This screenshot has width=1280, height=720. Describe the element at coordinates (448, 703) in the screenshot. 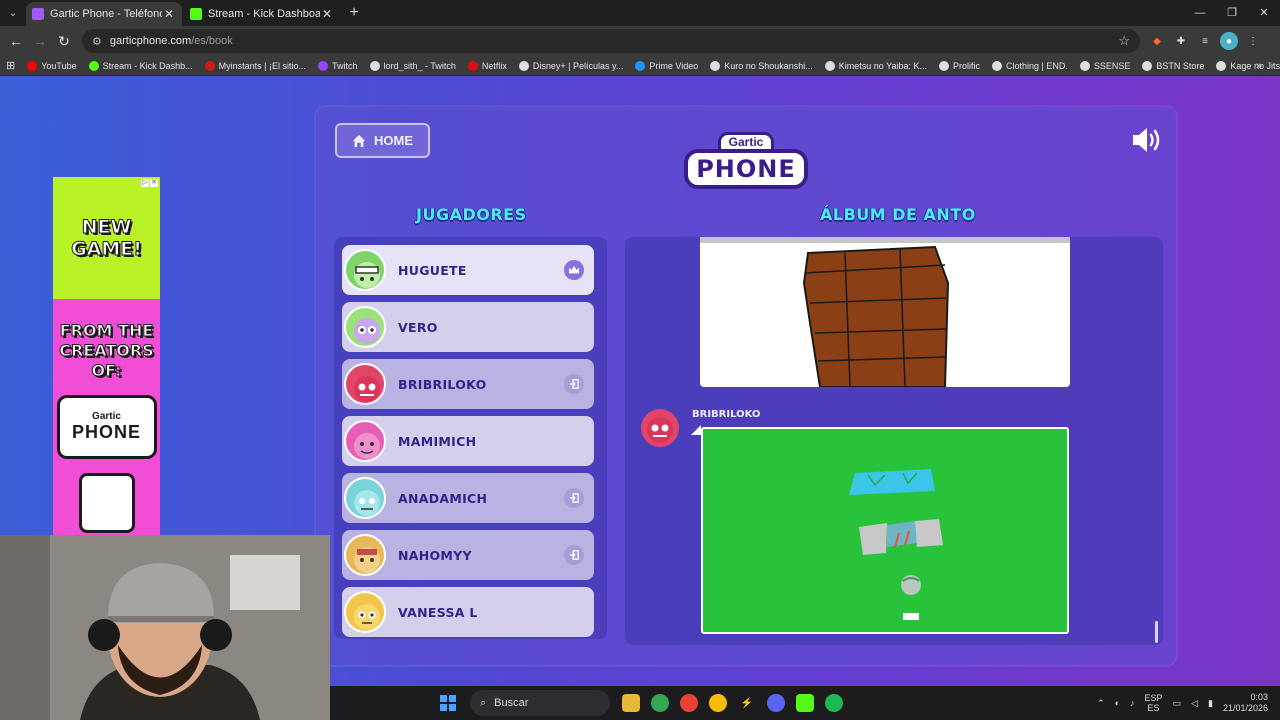

I see `windows-start-icon` at that location.